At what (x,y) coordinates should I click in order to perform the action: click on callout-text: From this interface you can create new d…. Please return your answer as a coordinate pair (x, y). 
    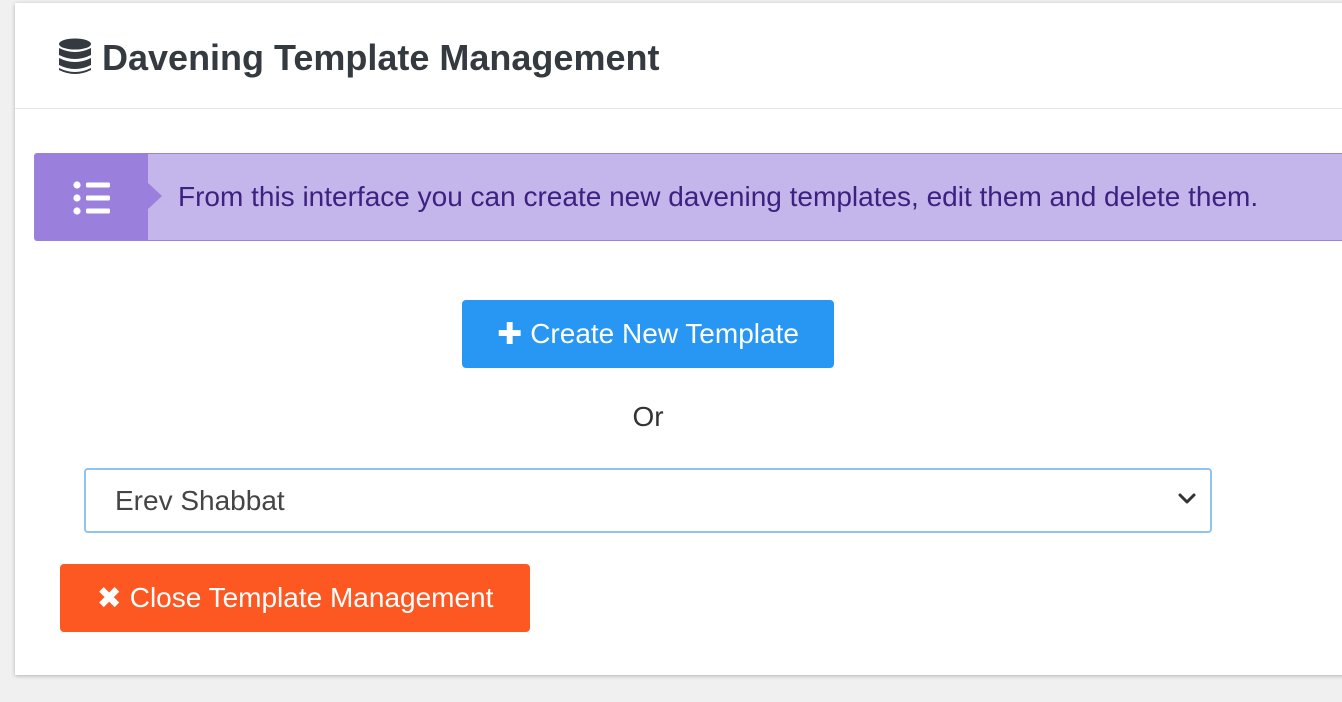
    Looking at the image, I should click on (718, 196).